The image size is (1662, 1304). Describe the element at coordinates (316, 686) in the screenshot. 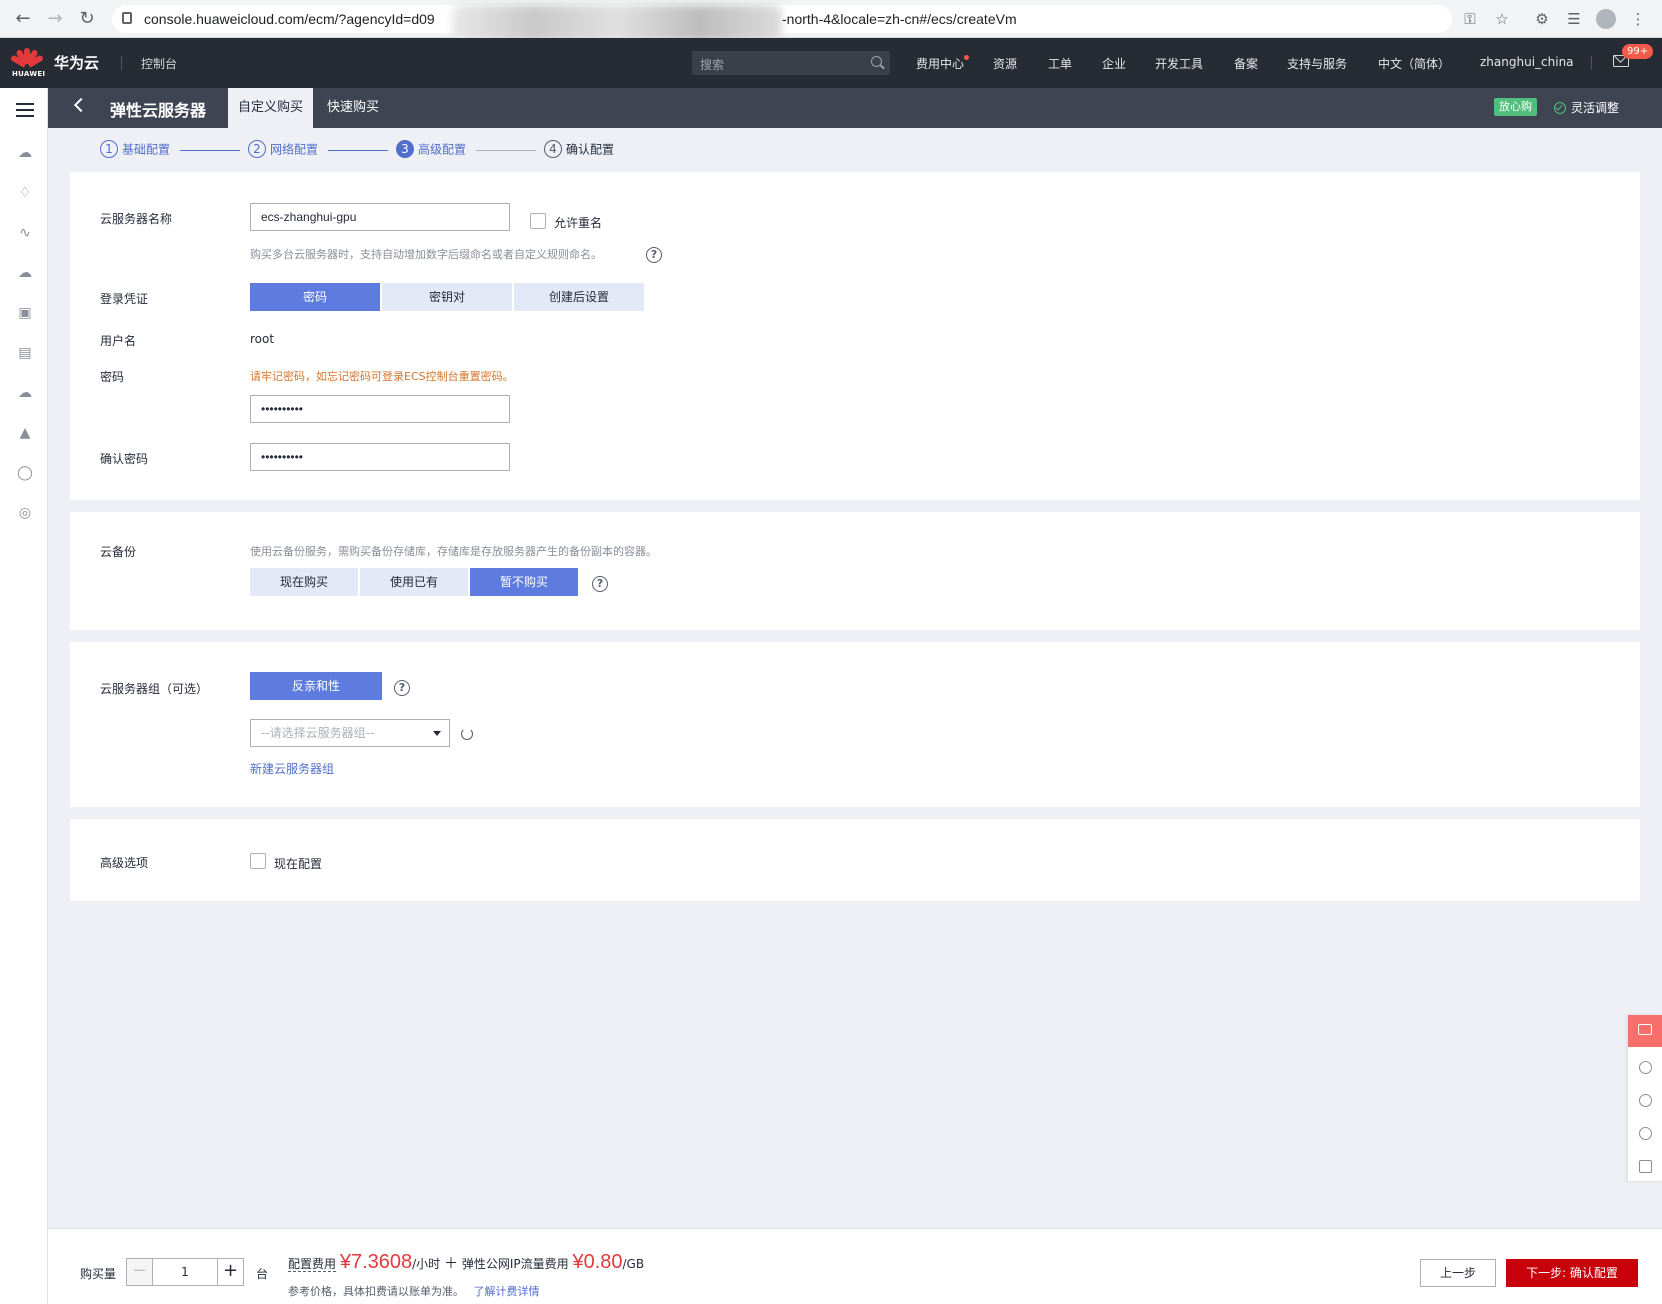

I see `anti-affinity-button: 反亲和性` at that location.